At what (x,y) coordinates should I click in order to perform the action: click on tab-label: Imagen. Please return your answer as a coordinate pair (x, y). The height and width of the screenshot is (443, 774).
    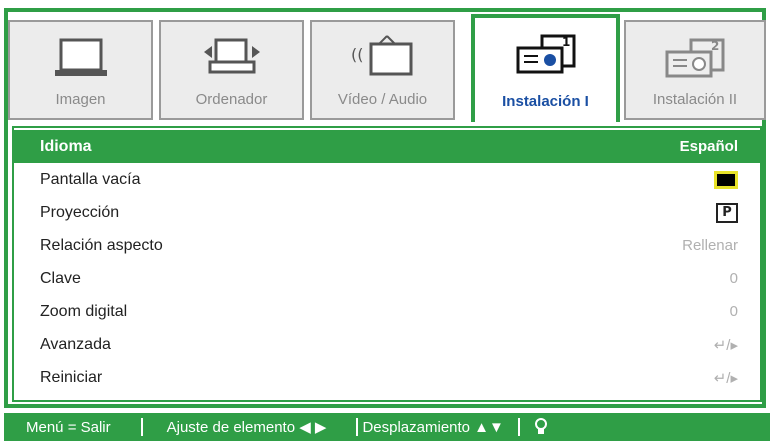
    Looking at the image, I should click on (80, 99).